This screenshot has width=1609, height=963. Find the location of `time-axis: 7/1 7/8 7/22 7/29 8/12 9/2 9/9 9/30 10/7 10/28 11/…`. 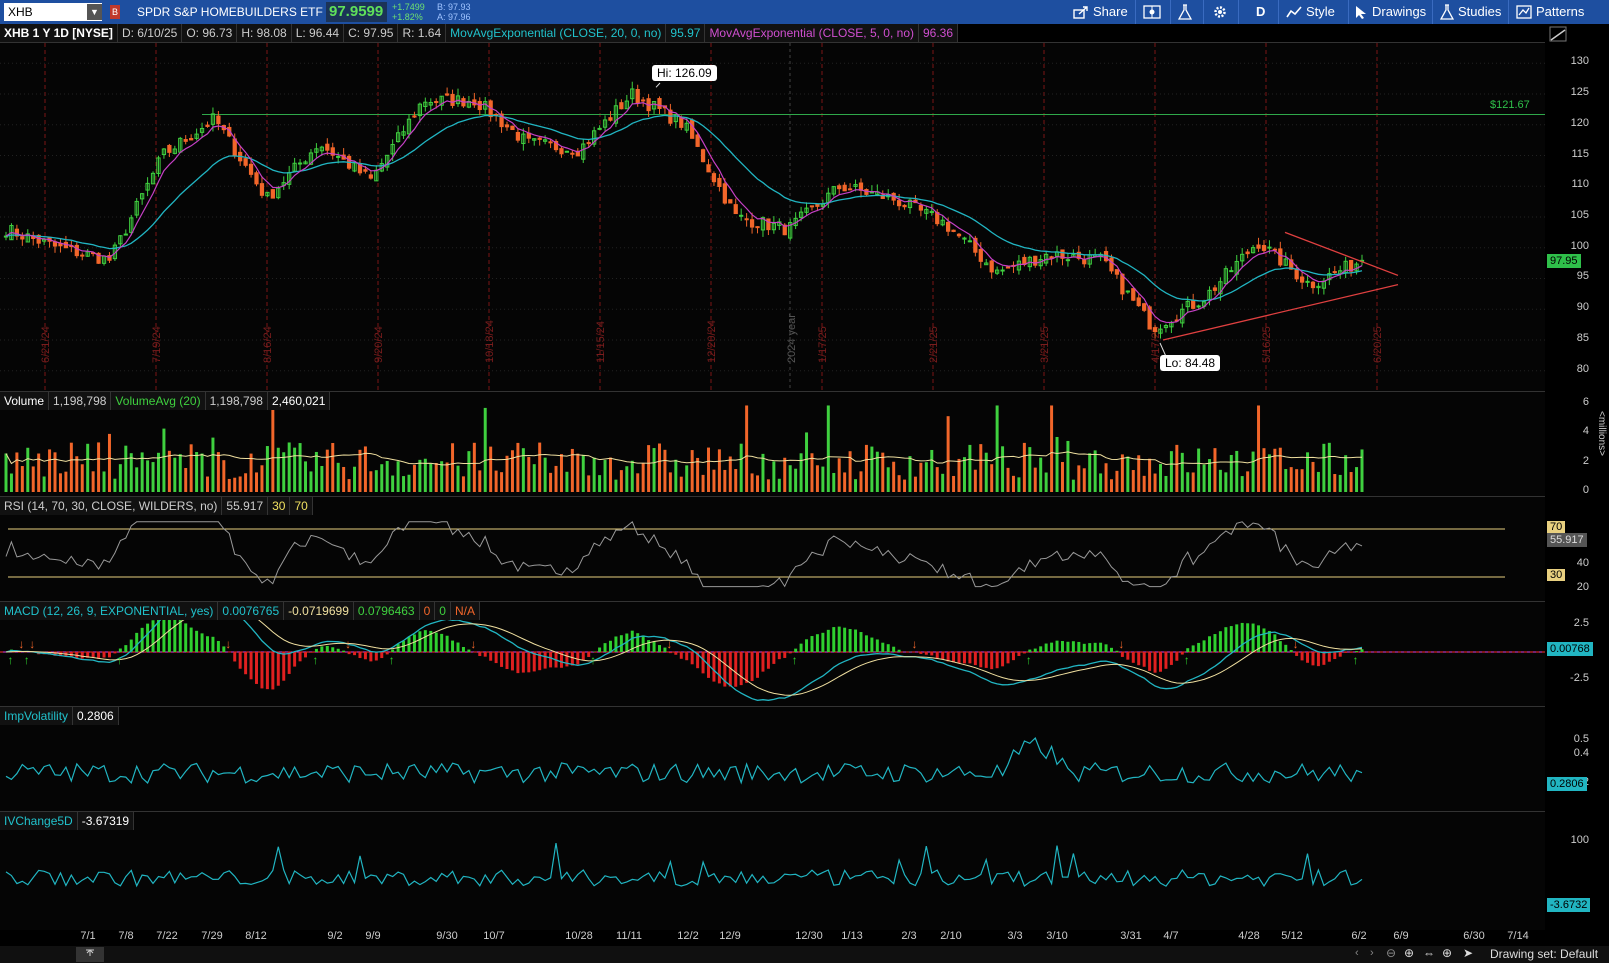

time-axis: 7/1 7/8 7/22 7/29 8/12 9/2 9/9 9/30 10/7 10/28 11/… is located at coordinates (772, 938).